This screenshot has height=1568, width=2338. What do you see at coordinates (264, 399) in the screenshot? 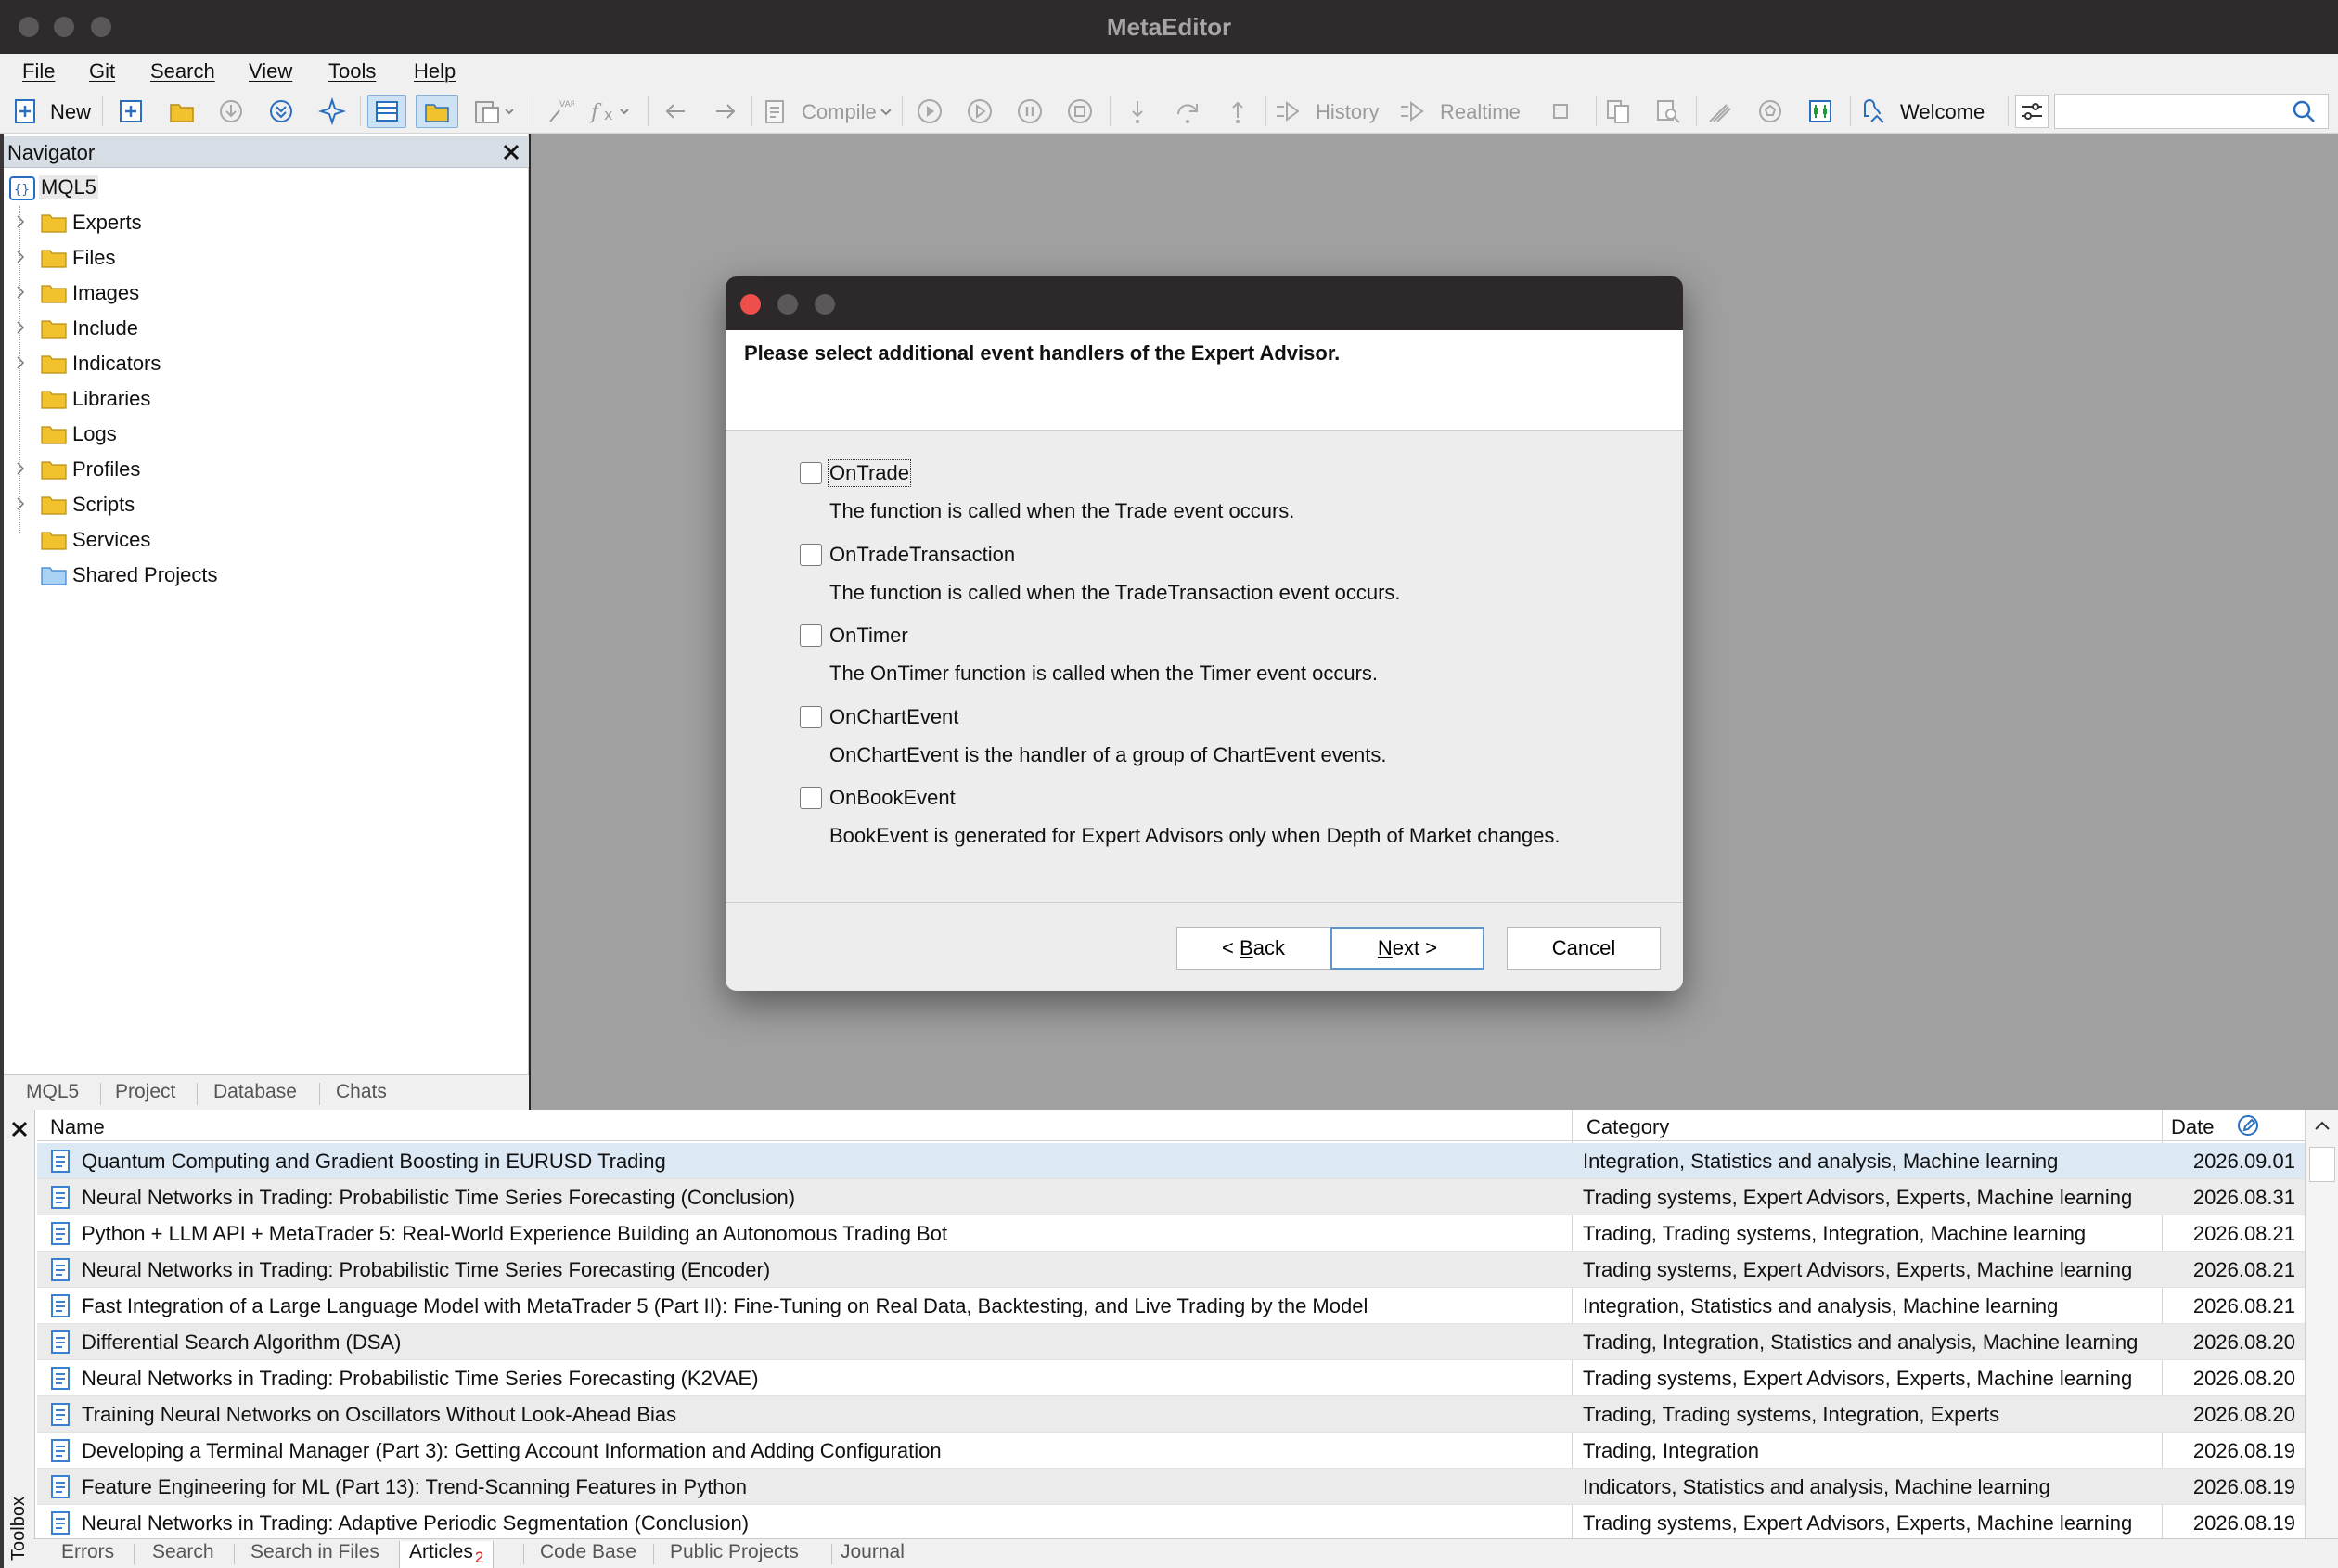
I see `tree-item-libraries: Libraries` at bounding box center [264, 399].